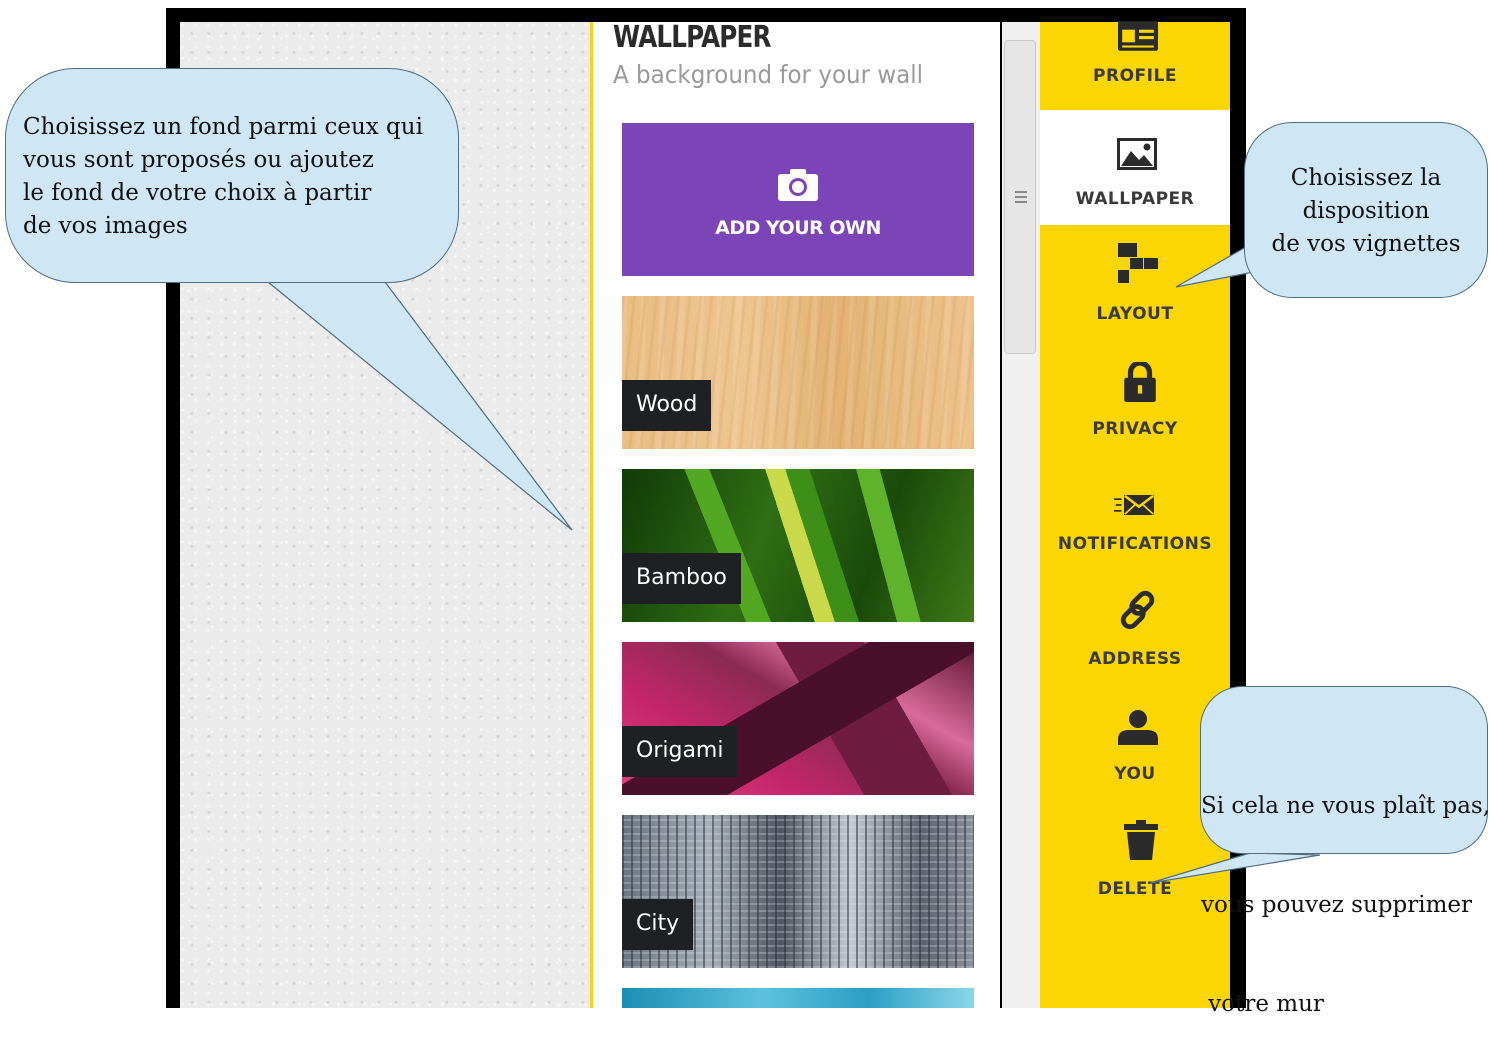 This screenshot has width=1490, height=1054. What do you see at coordinates (1366, 178) in the screenshot?
I see `callout-line: Choisissez la` at bounding box center [1366, 178].